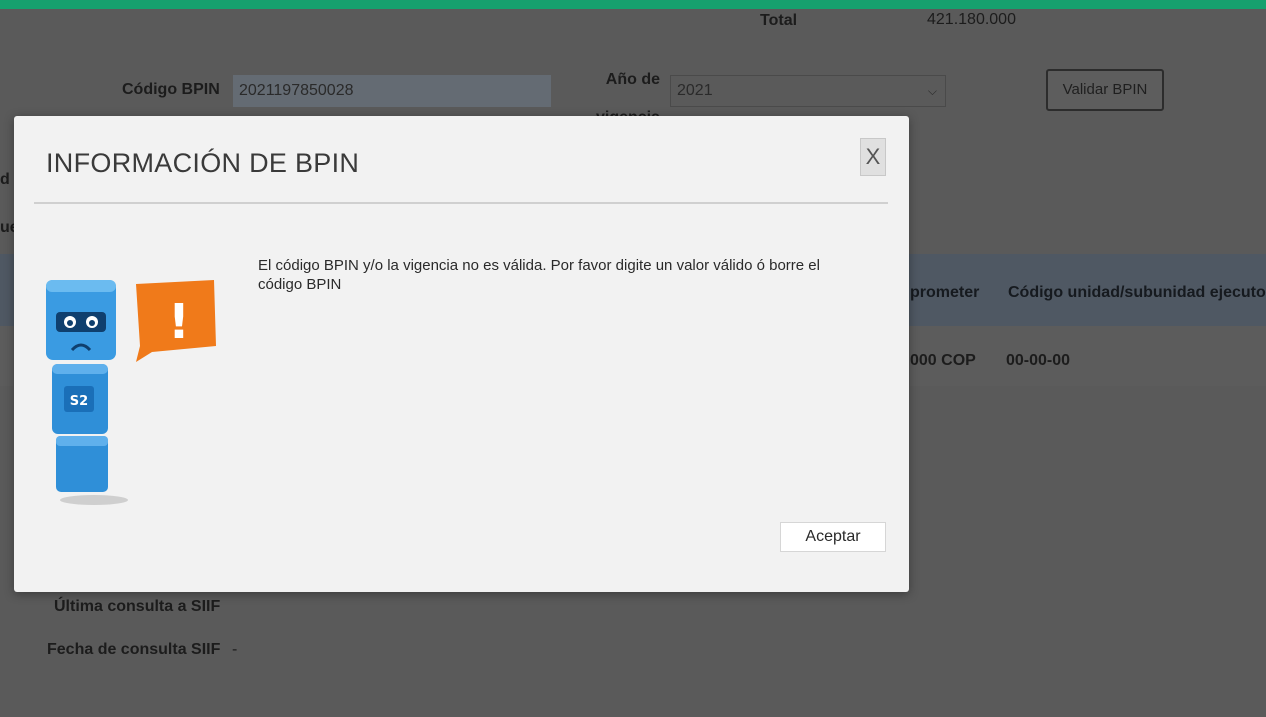 This screenshot has width=1266, height=717. What do you see at coordinates (808, 91) in the screenshot?
I see `year-select: 2021 ⌵` at bounding box center [808, 91].